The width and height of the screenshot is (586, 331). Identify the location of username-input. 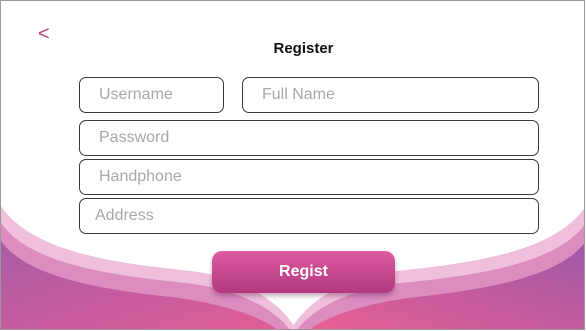
(151, 95).